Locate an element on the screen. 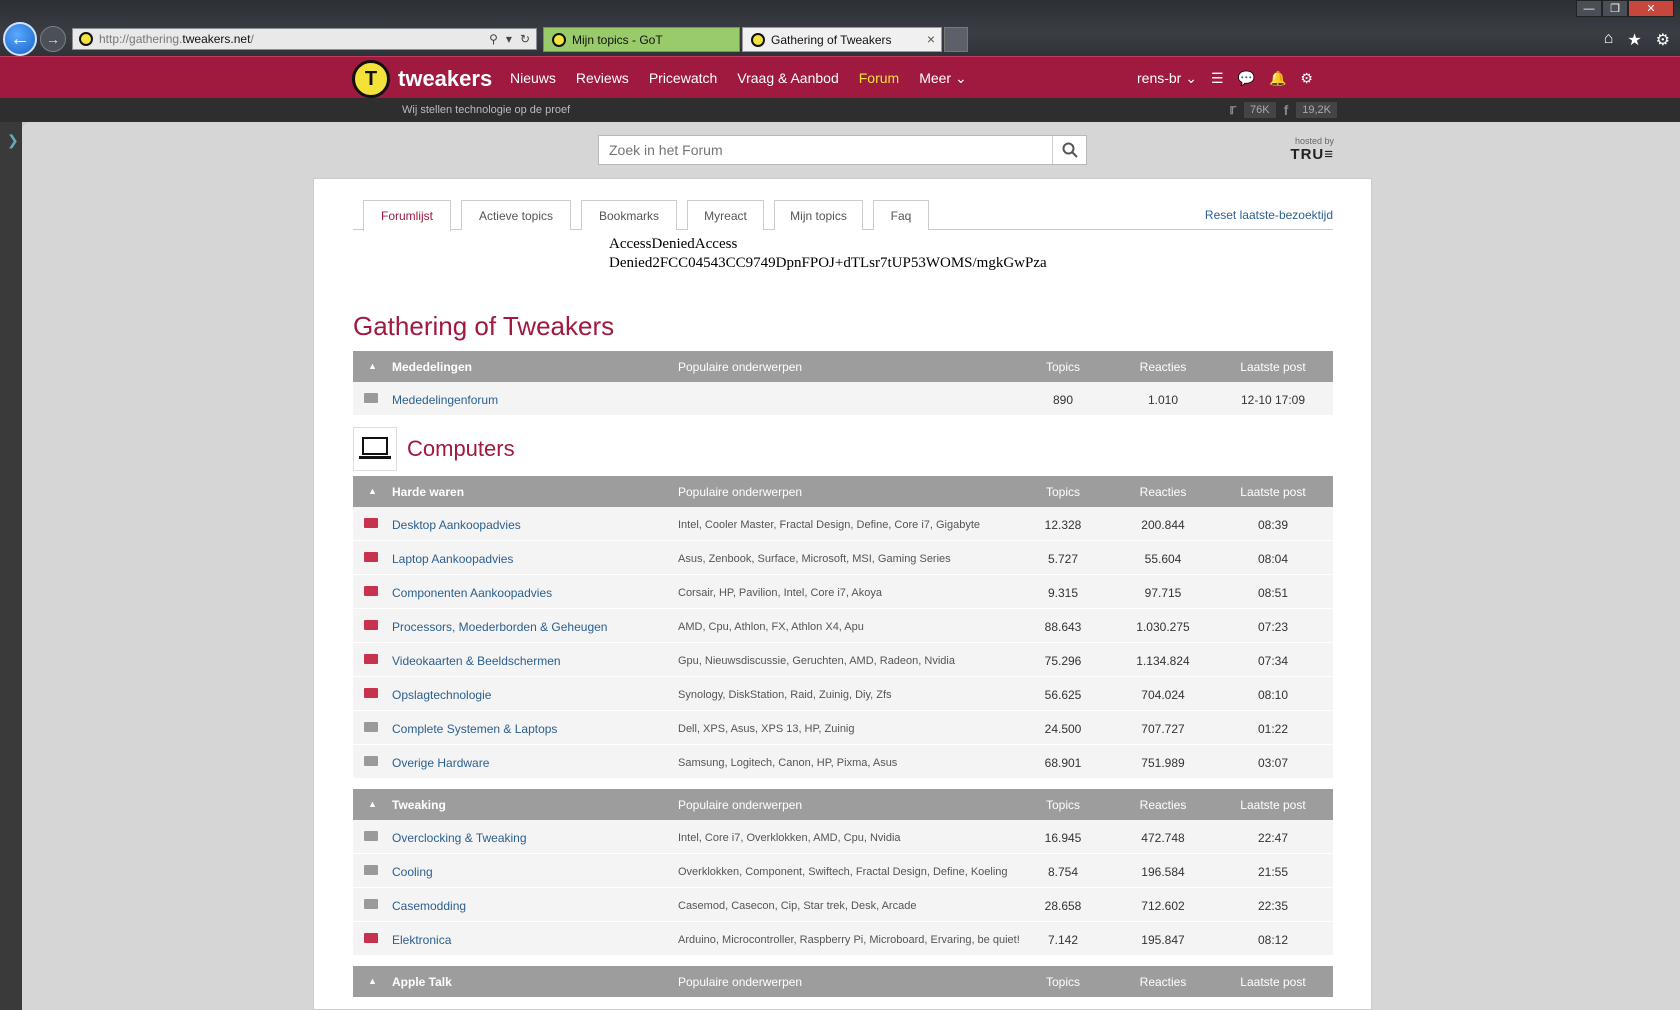 This screenshot has width=1680, height=1010. forum-link: Processors, Moederborden & Geheugen is located at coordinates (499, 627).